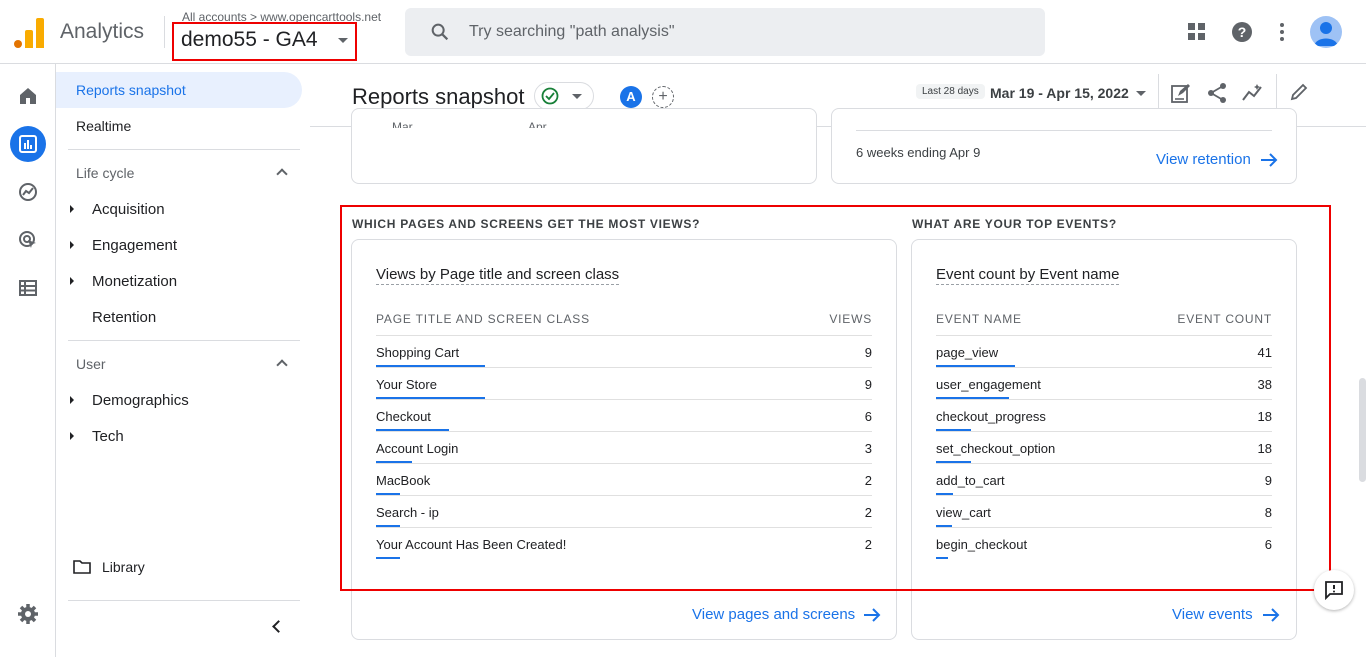 Image resolution: width=1366 pixels, height=657 pixels. Describe the element at coordinates (1299, 92) in the screenshot. I see `edit-icon` at that location.